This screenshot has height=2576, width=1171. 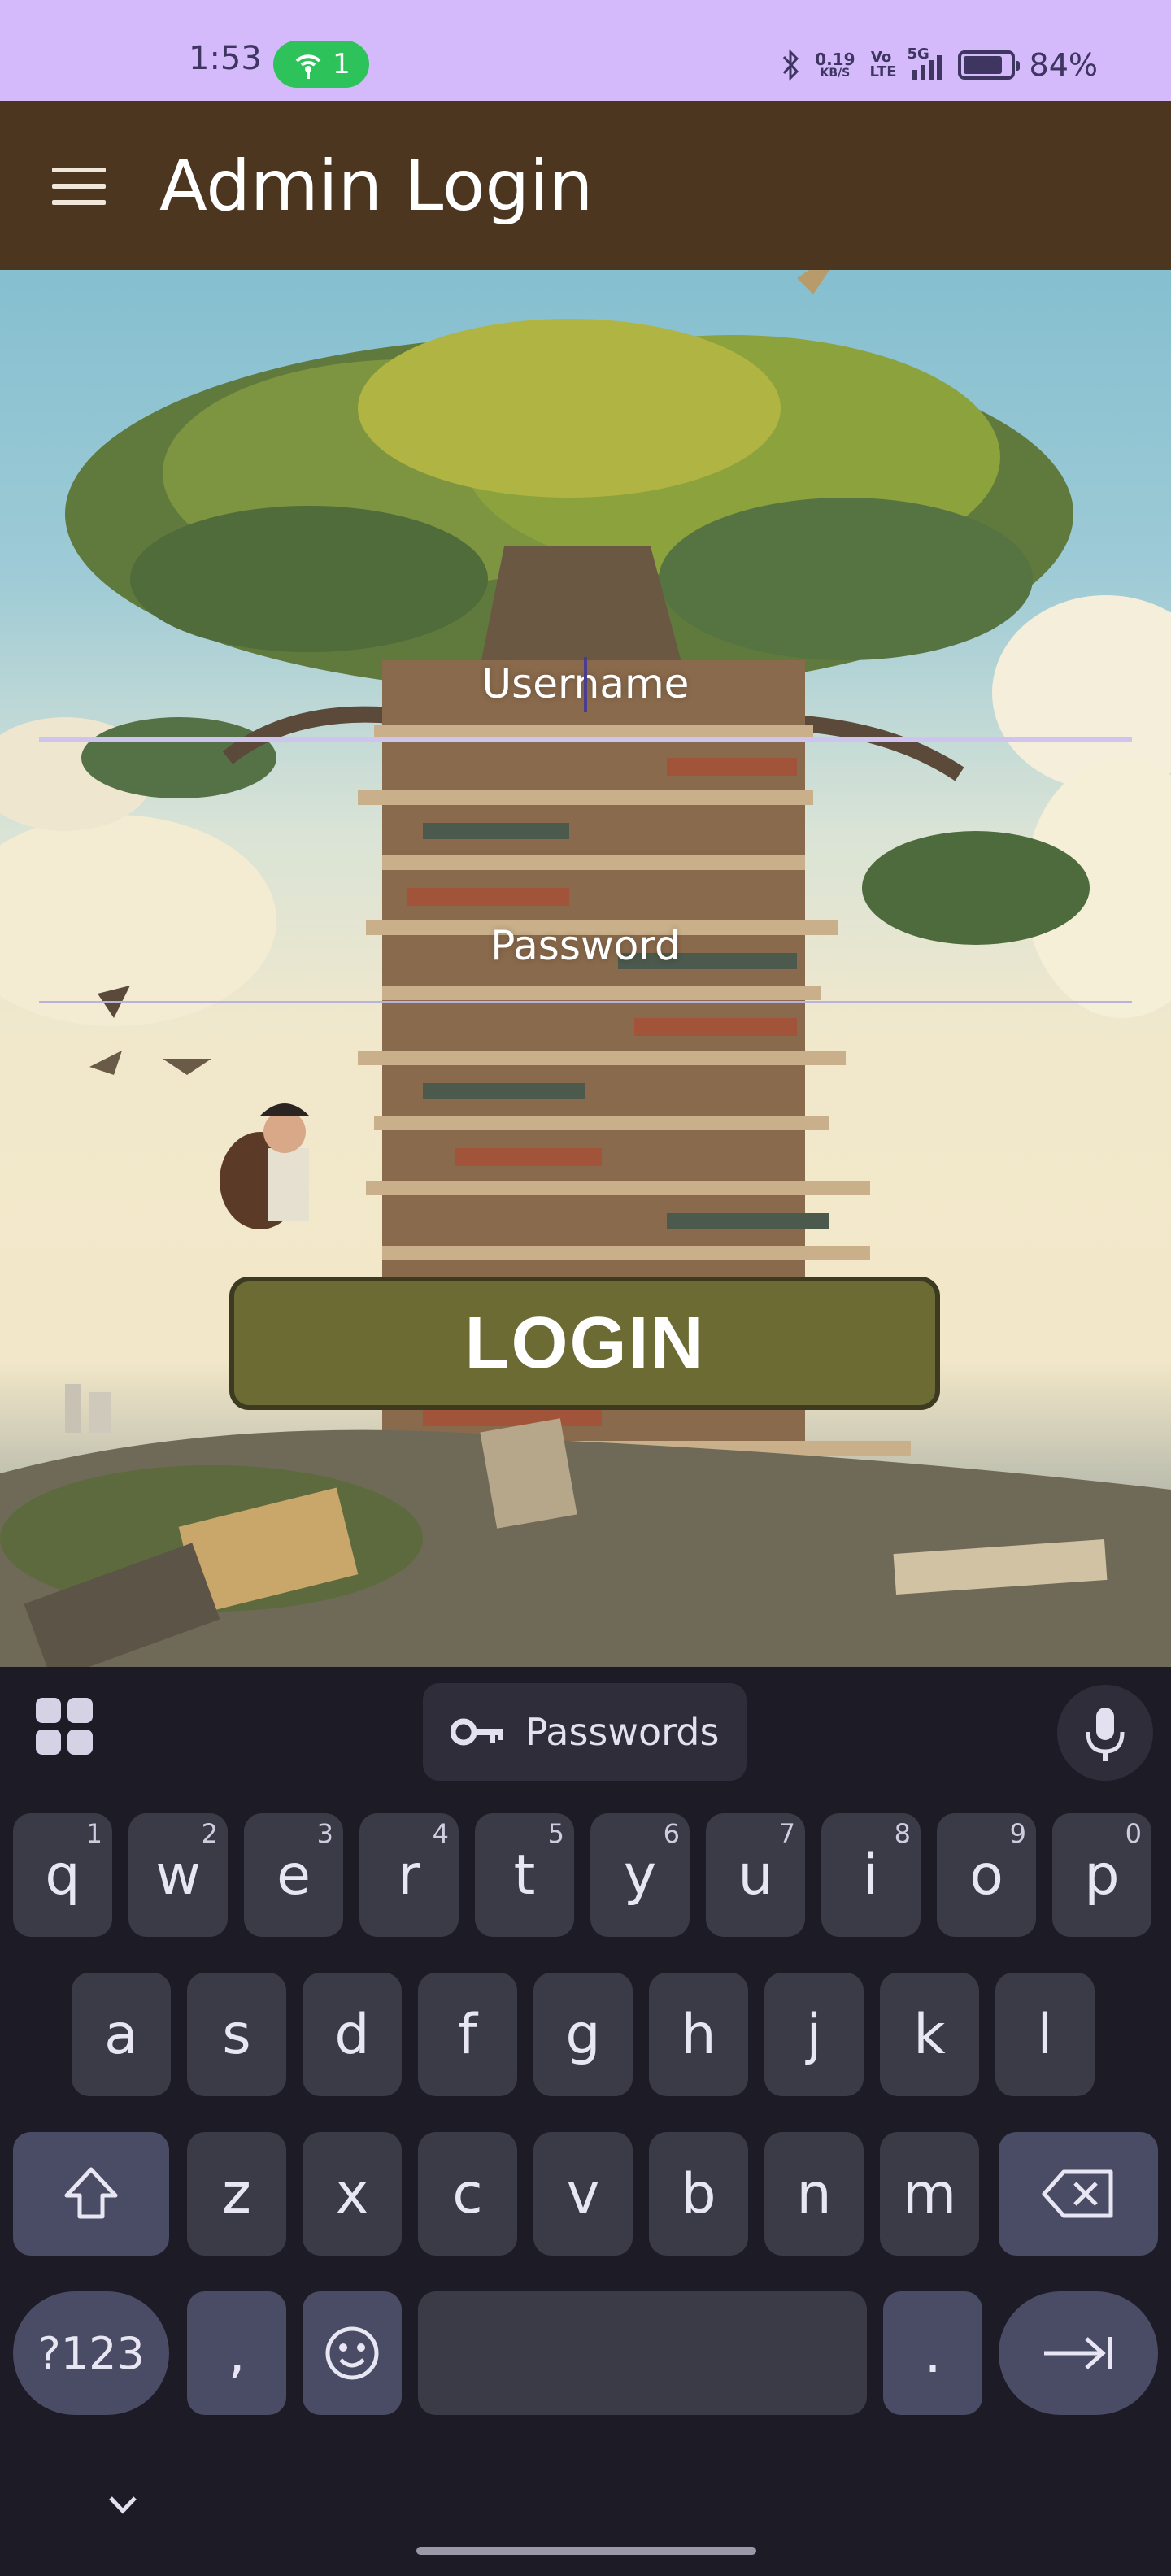 I want to click on key-z-label: z, so click(x=237, y=2193).